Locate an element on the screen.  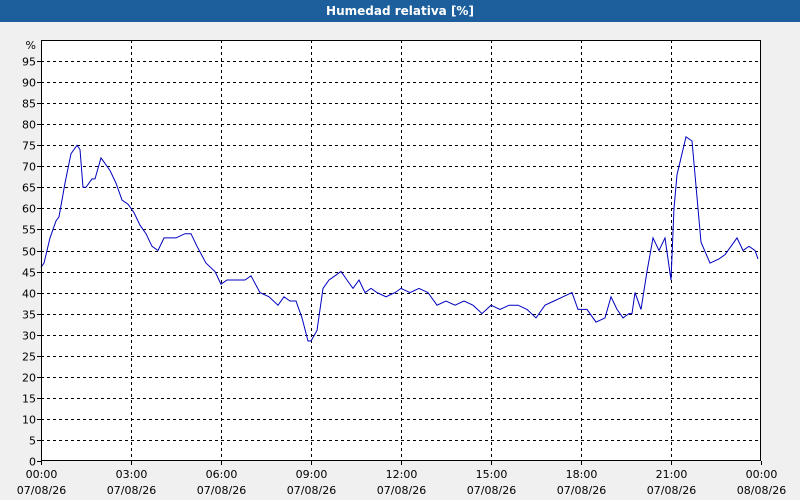
y-tick-label: 30 is located at coordinates (29, 336).